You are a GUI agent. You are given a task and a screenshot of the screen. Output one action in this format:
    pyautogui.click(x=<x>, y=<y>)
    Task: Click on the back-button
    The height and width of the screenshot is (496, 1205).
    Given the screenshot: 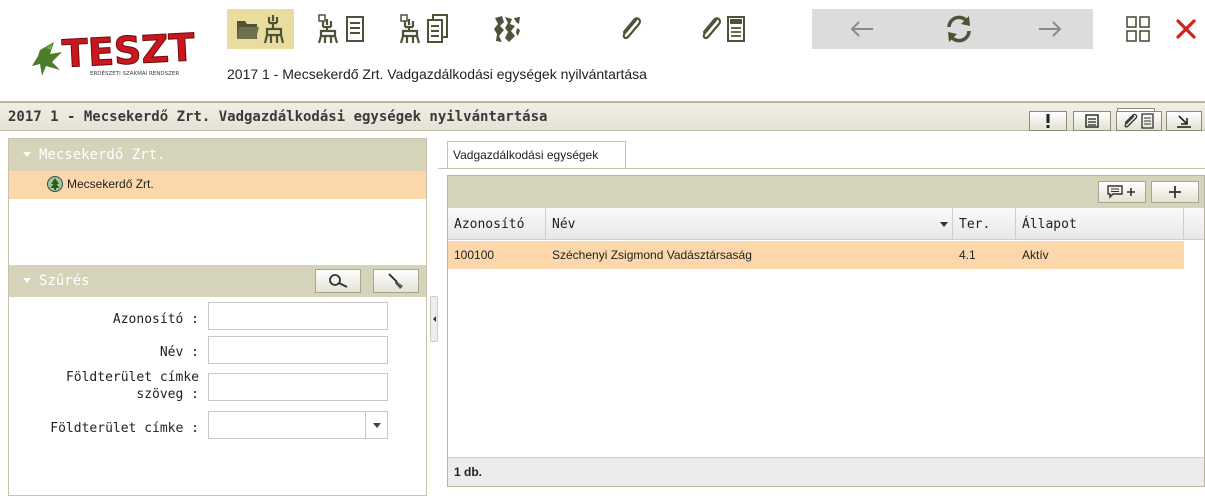 What is the action you would take?
    pyautogui.click(x=862, y=29)
    